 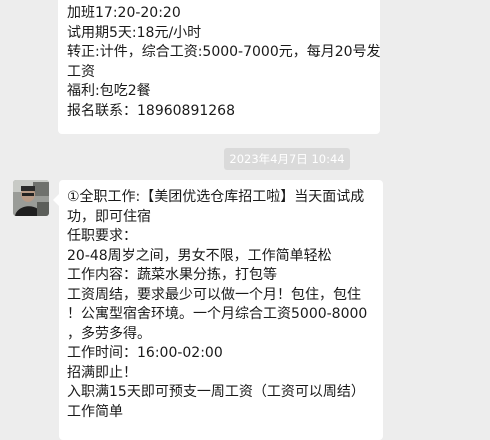 I want to click on message-line: 20-48周岁之间，男女不限，工作简单轻松, so click(x=199, y=255).